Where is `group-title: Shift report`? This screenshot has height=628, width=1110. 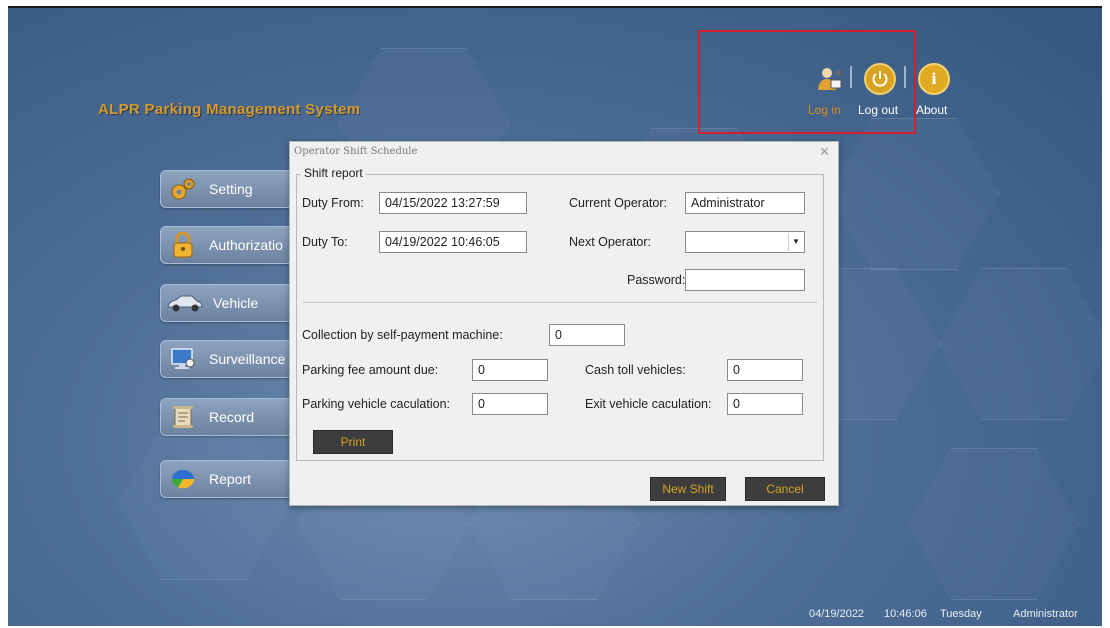
group-title: Shift report is located at coordinates (333, 173).